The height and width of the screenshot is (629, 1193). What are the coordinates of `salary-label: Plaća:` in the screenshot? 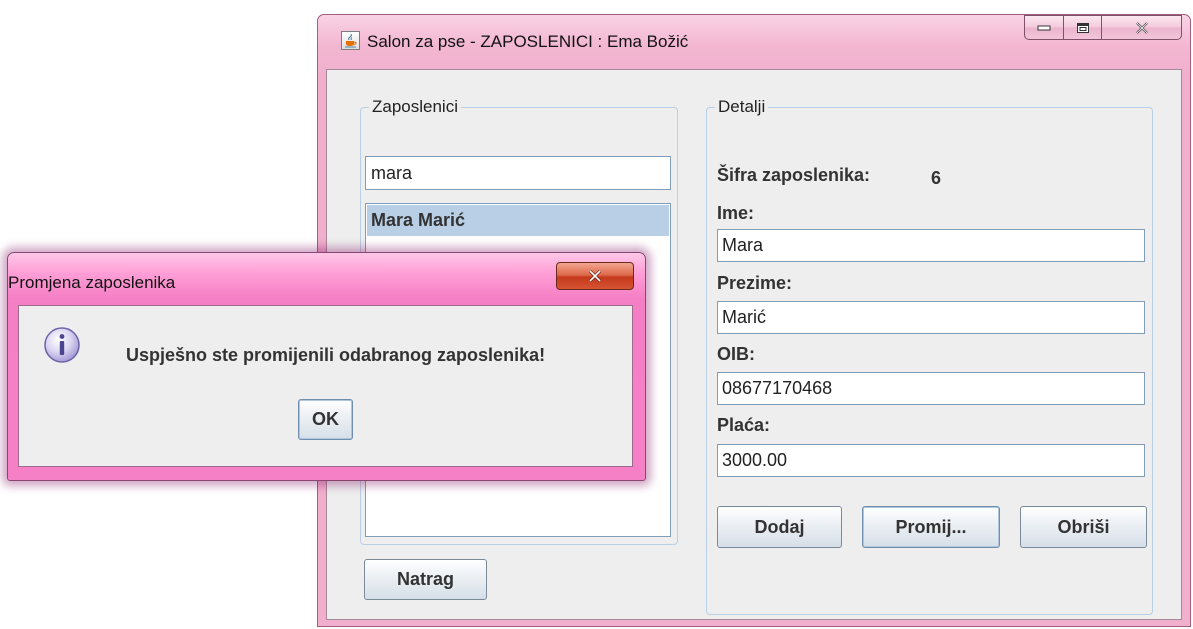 It's located at (744, 425).